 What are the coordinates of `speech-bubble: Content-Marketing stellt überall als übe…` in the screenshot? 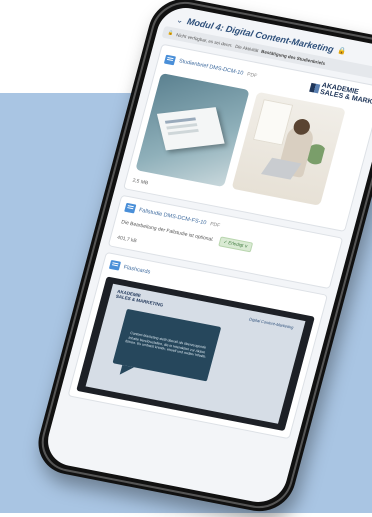 It's located at (167, 345).